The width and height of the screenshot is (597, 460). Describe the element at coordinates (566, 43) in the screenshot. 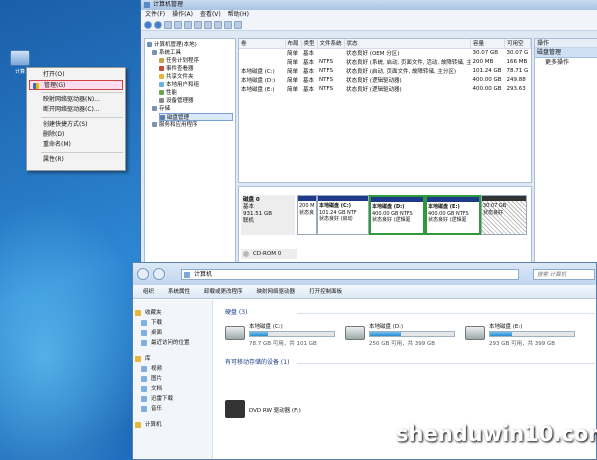

I see `actions-header: 操作` at that location.